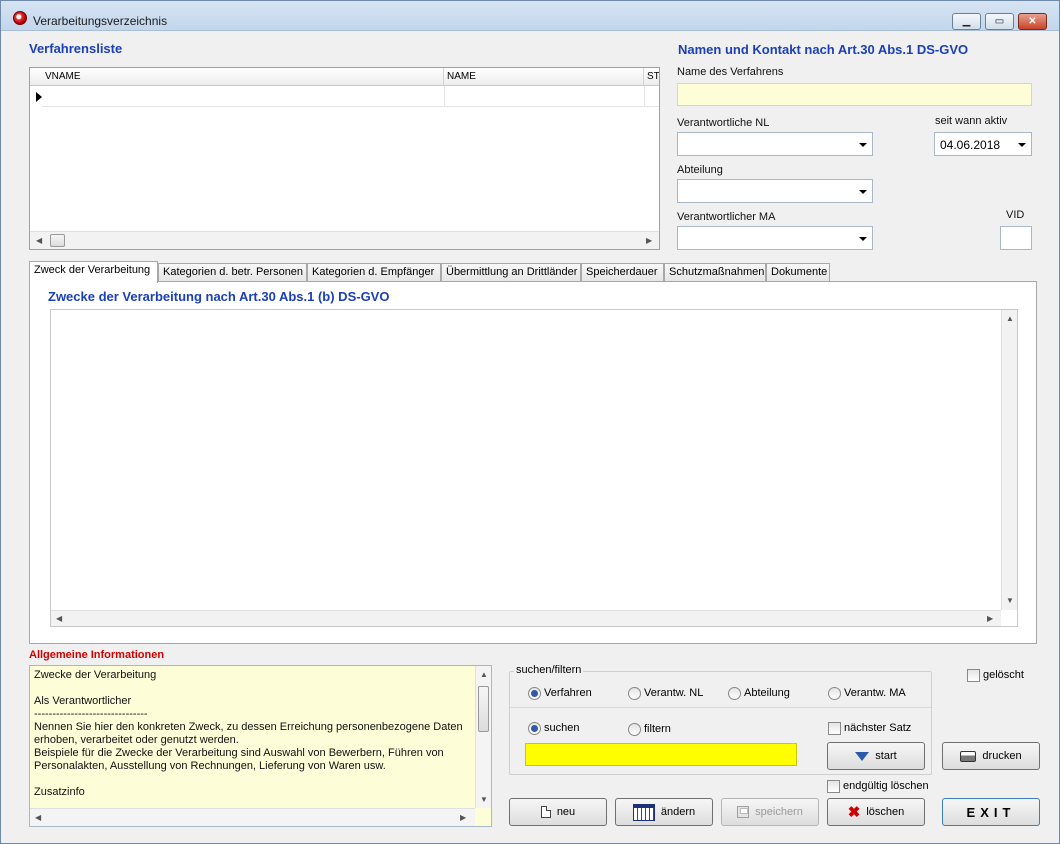 This screenshot has width=1060, height=844. Describe the element at coordinates (545, 812) in the screenshot. I see `new-document-icon` at that location.